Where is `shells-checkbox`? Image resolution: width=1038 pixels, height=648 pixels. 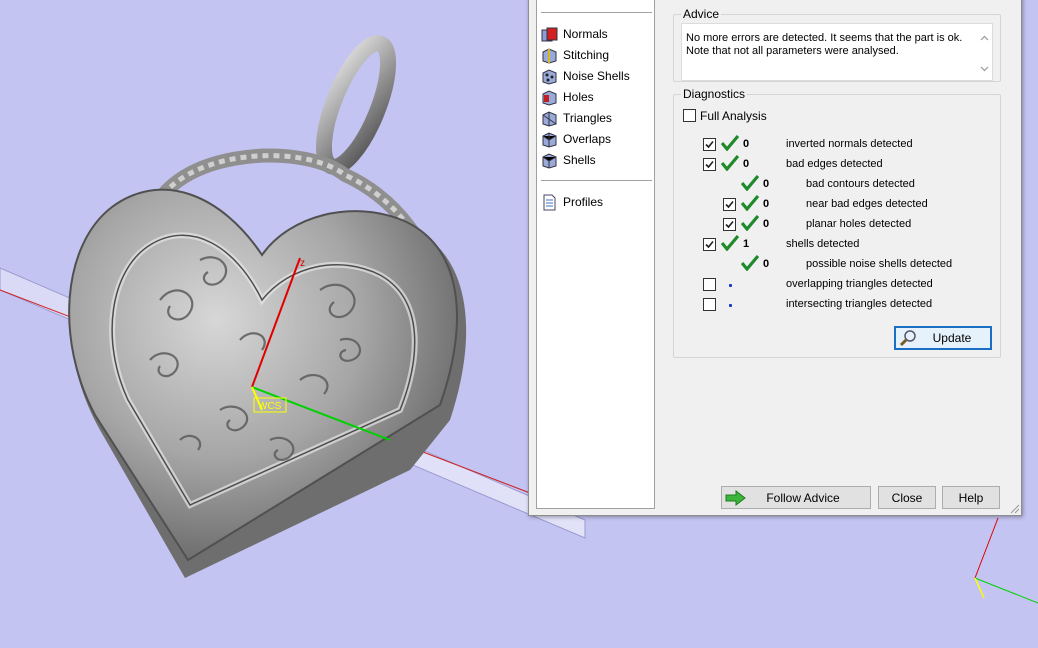
shells-checkbox is located at coordinates (709, 244).